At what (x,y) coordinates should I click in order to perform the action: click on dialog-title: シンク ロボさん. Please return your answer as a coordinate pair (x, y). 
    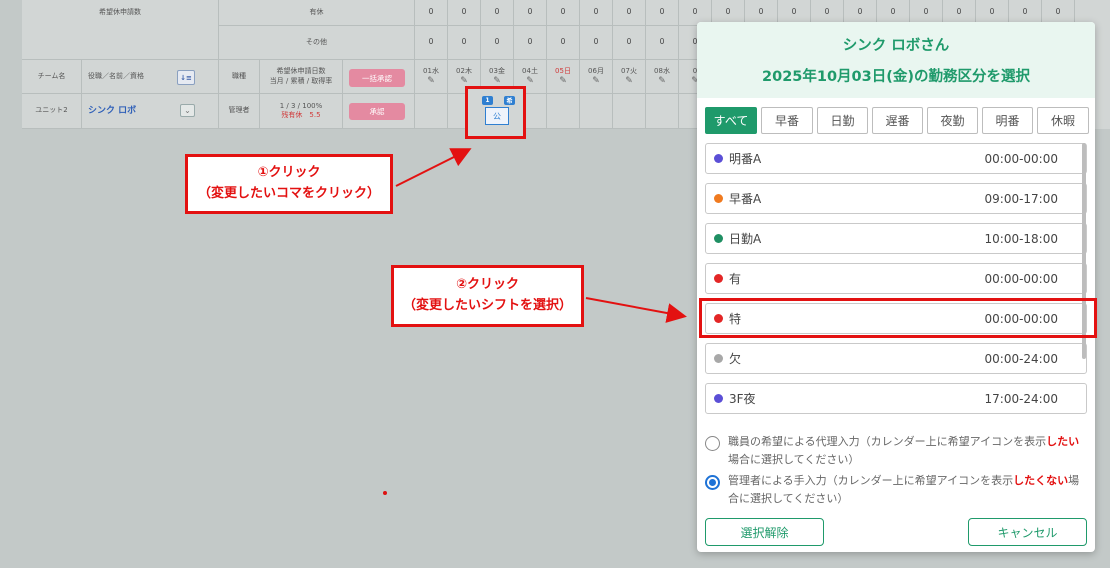
    Looking at the image, I should click on (896, 46).